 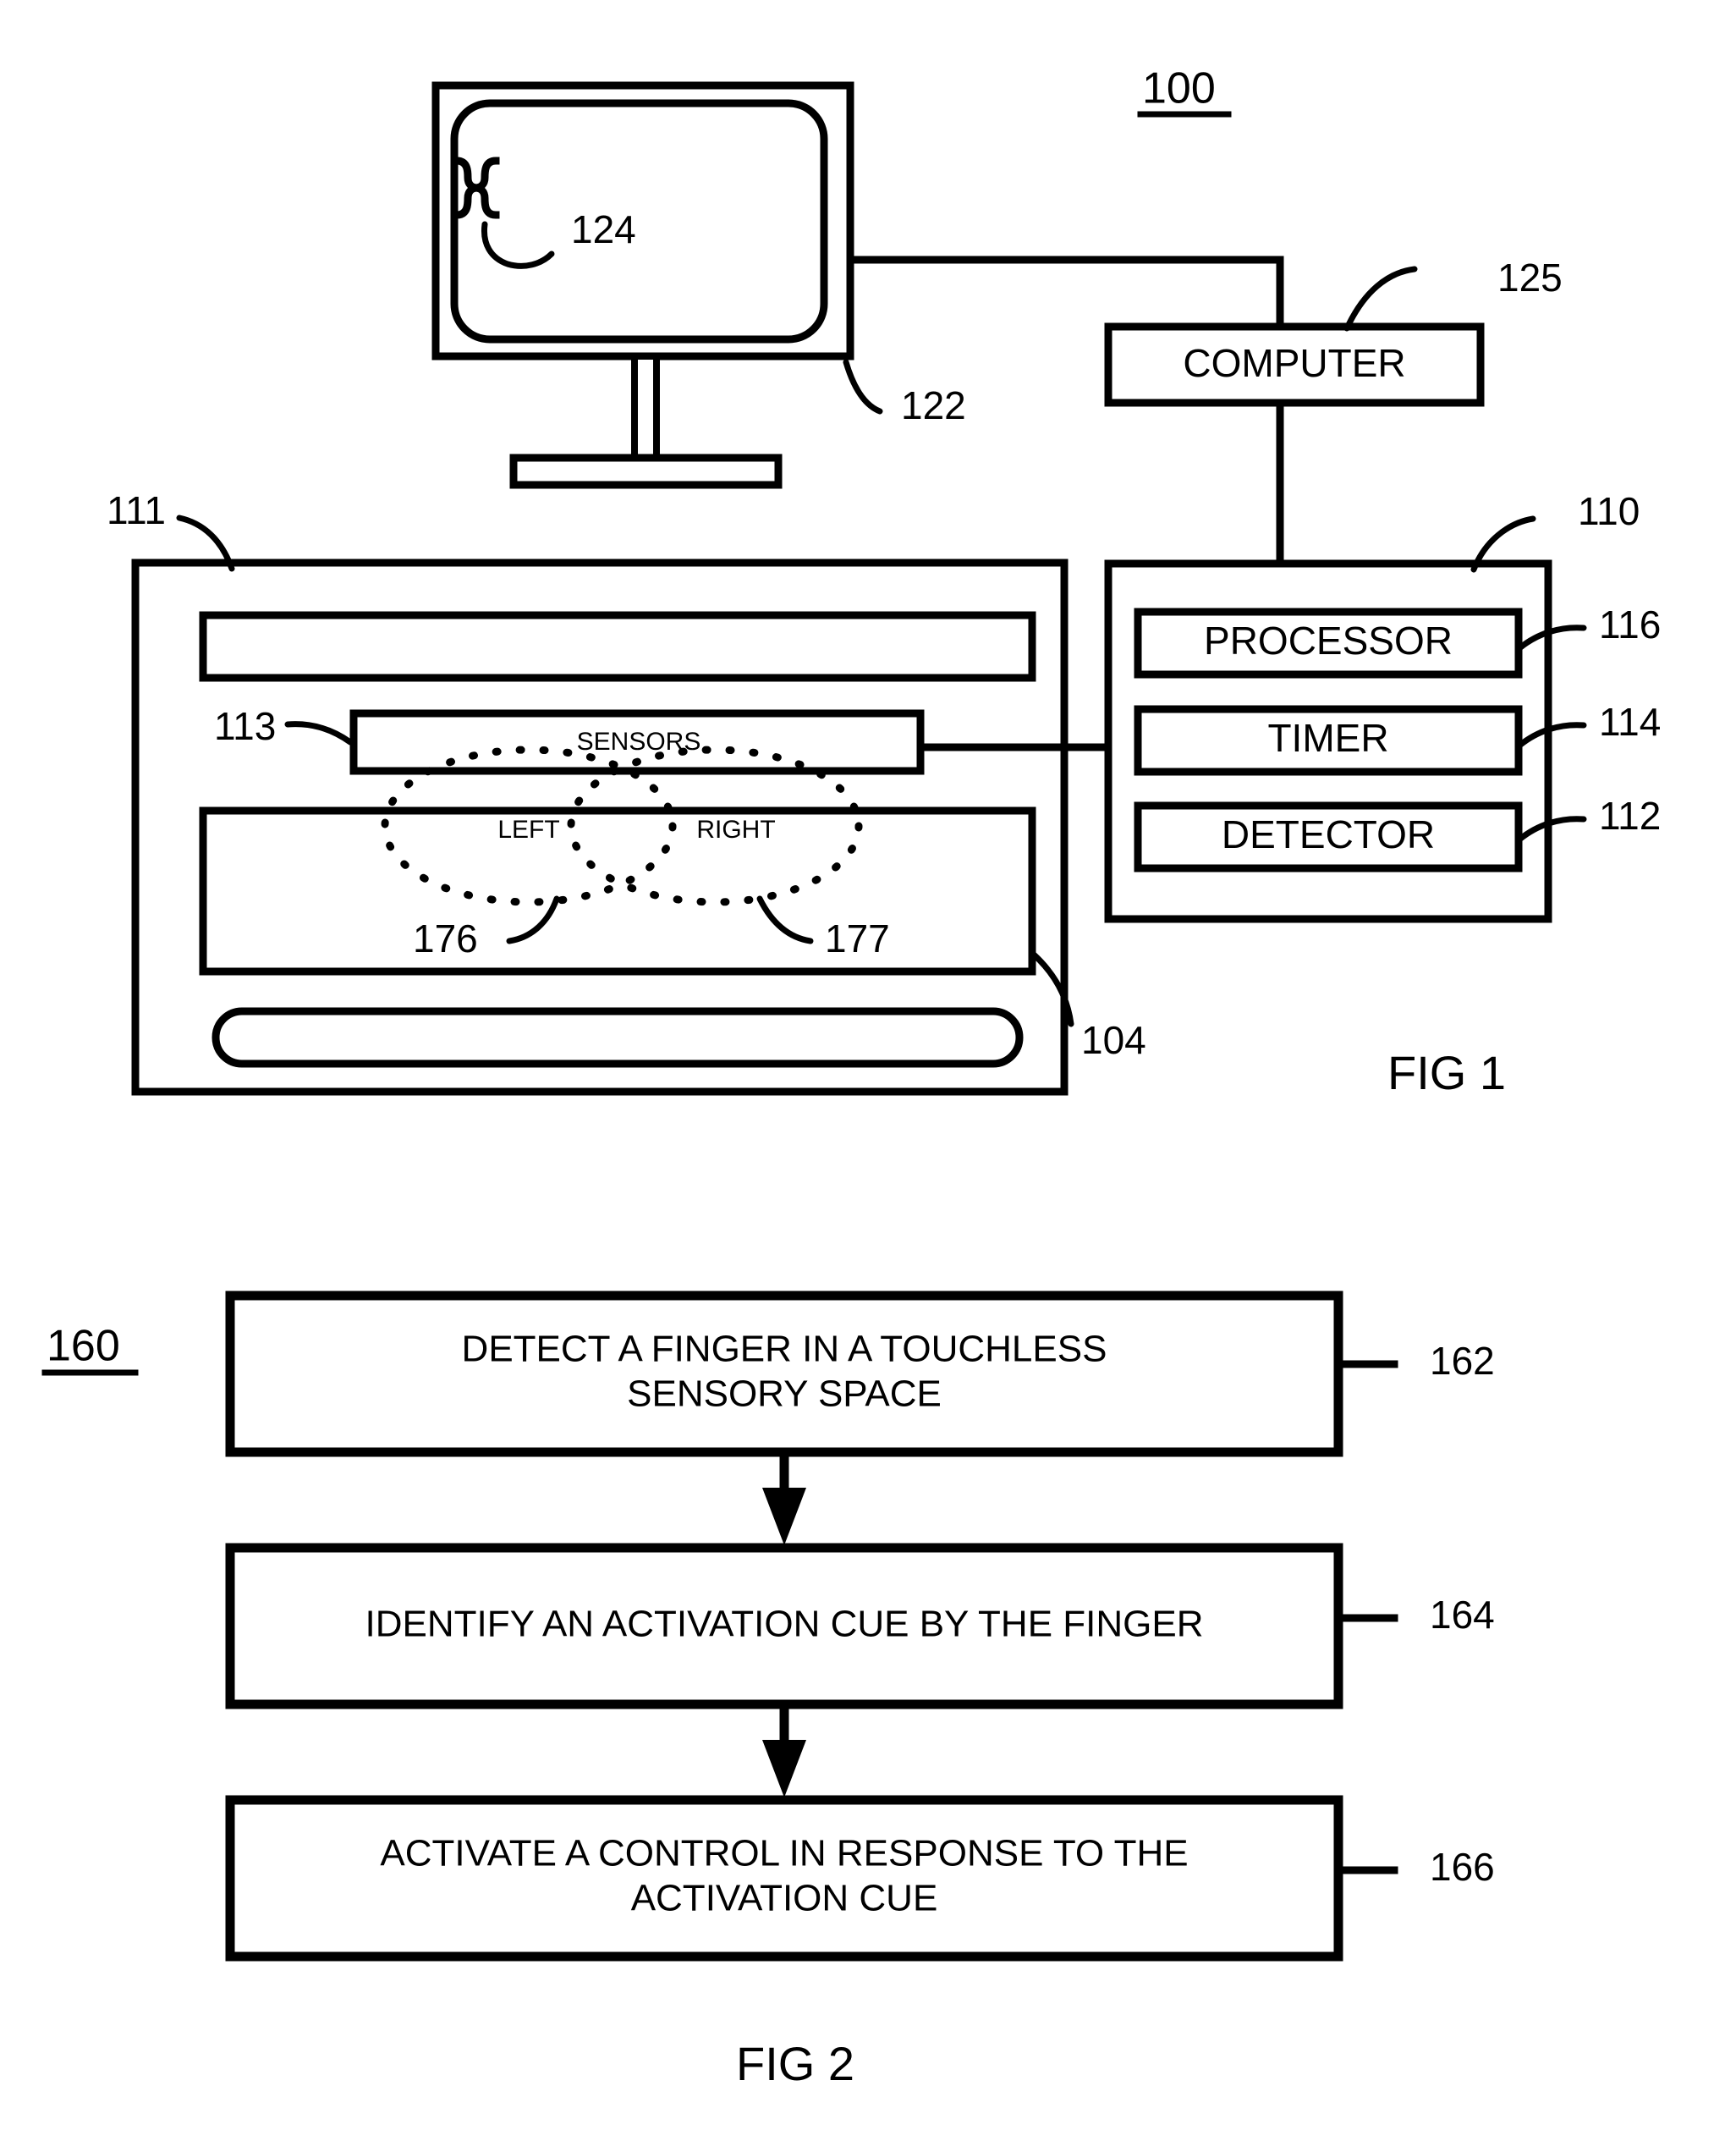 What do you see at coordinates (857, 938) in the screenshot?
I see `right-zone-ref-number: 177` at bounding box center [857, 938].